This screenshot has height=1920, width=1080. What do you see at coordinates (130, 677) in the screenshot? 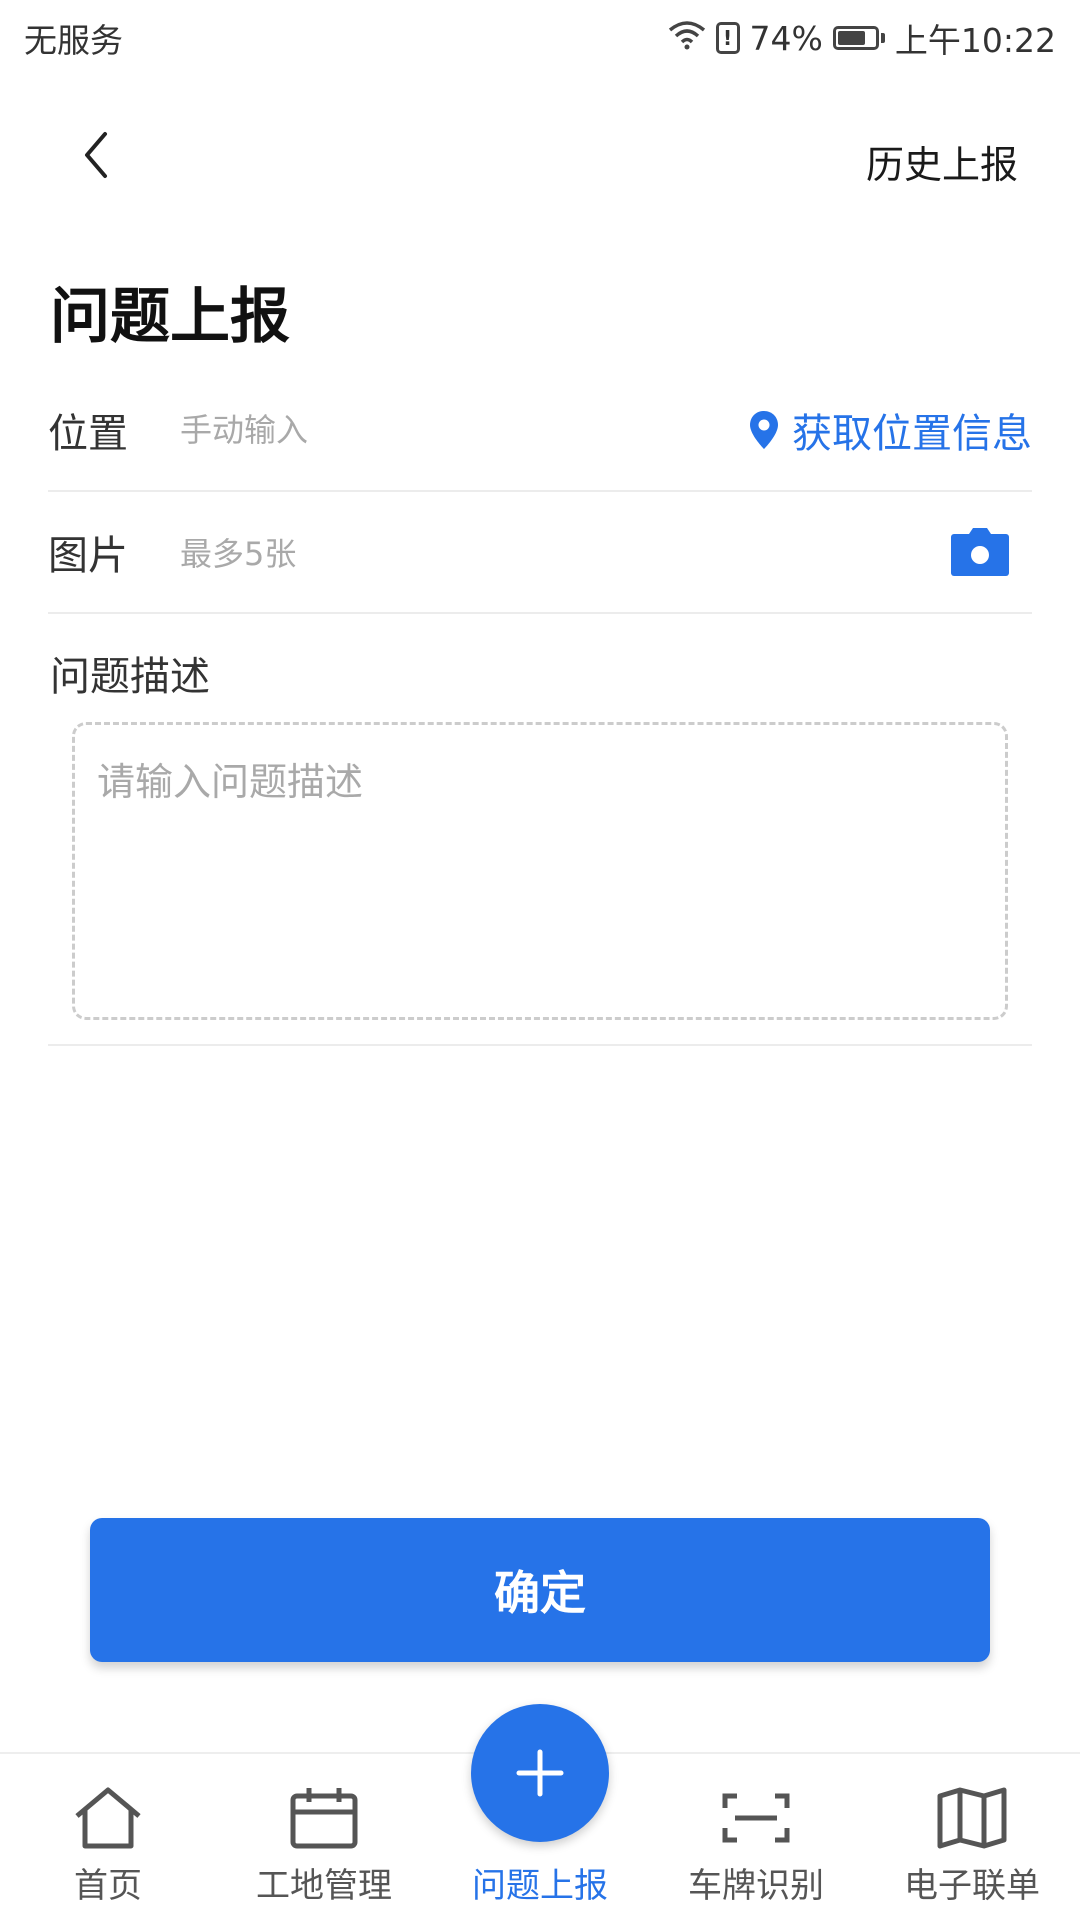
I see `description-label: 问题描述` at bounding box center [130, 677].